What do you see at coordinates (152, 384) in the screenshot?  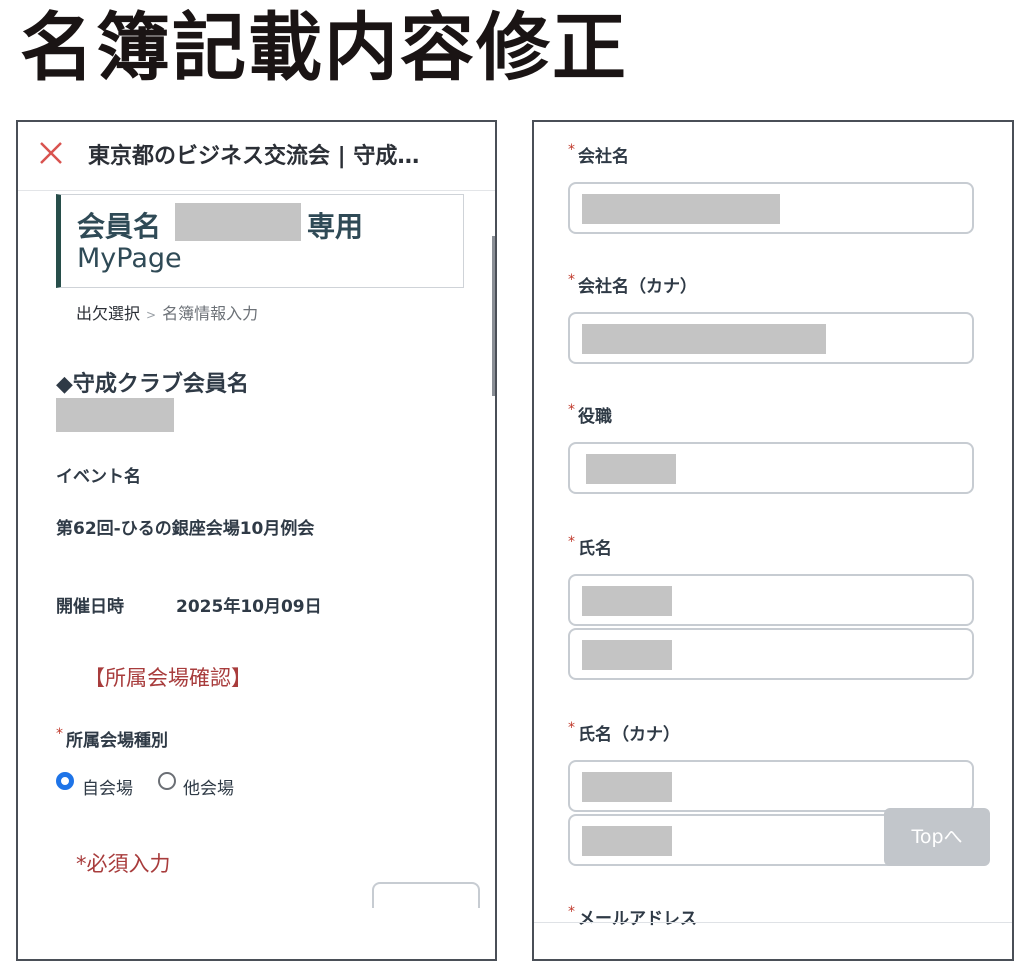 I see `club-member-title: ◆守成クラブ会員名` at bounding box center [152, 384].